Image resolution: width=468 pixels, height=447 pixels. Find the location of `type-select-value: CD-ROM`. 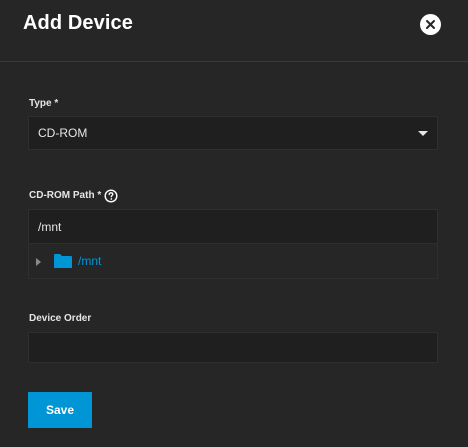

type-select-value: CD-ROM is located at coordinates (63, 133).